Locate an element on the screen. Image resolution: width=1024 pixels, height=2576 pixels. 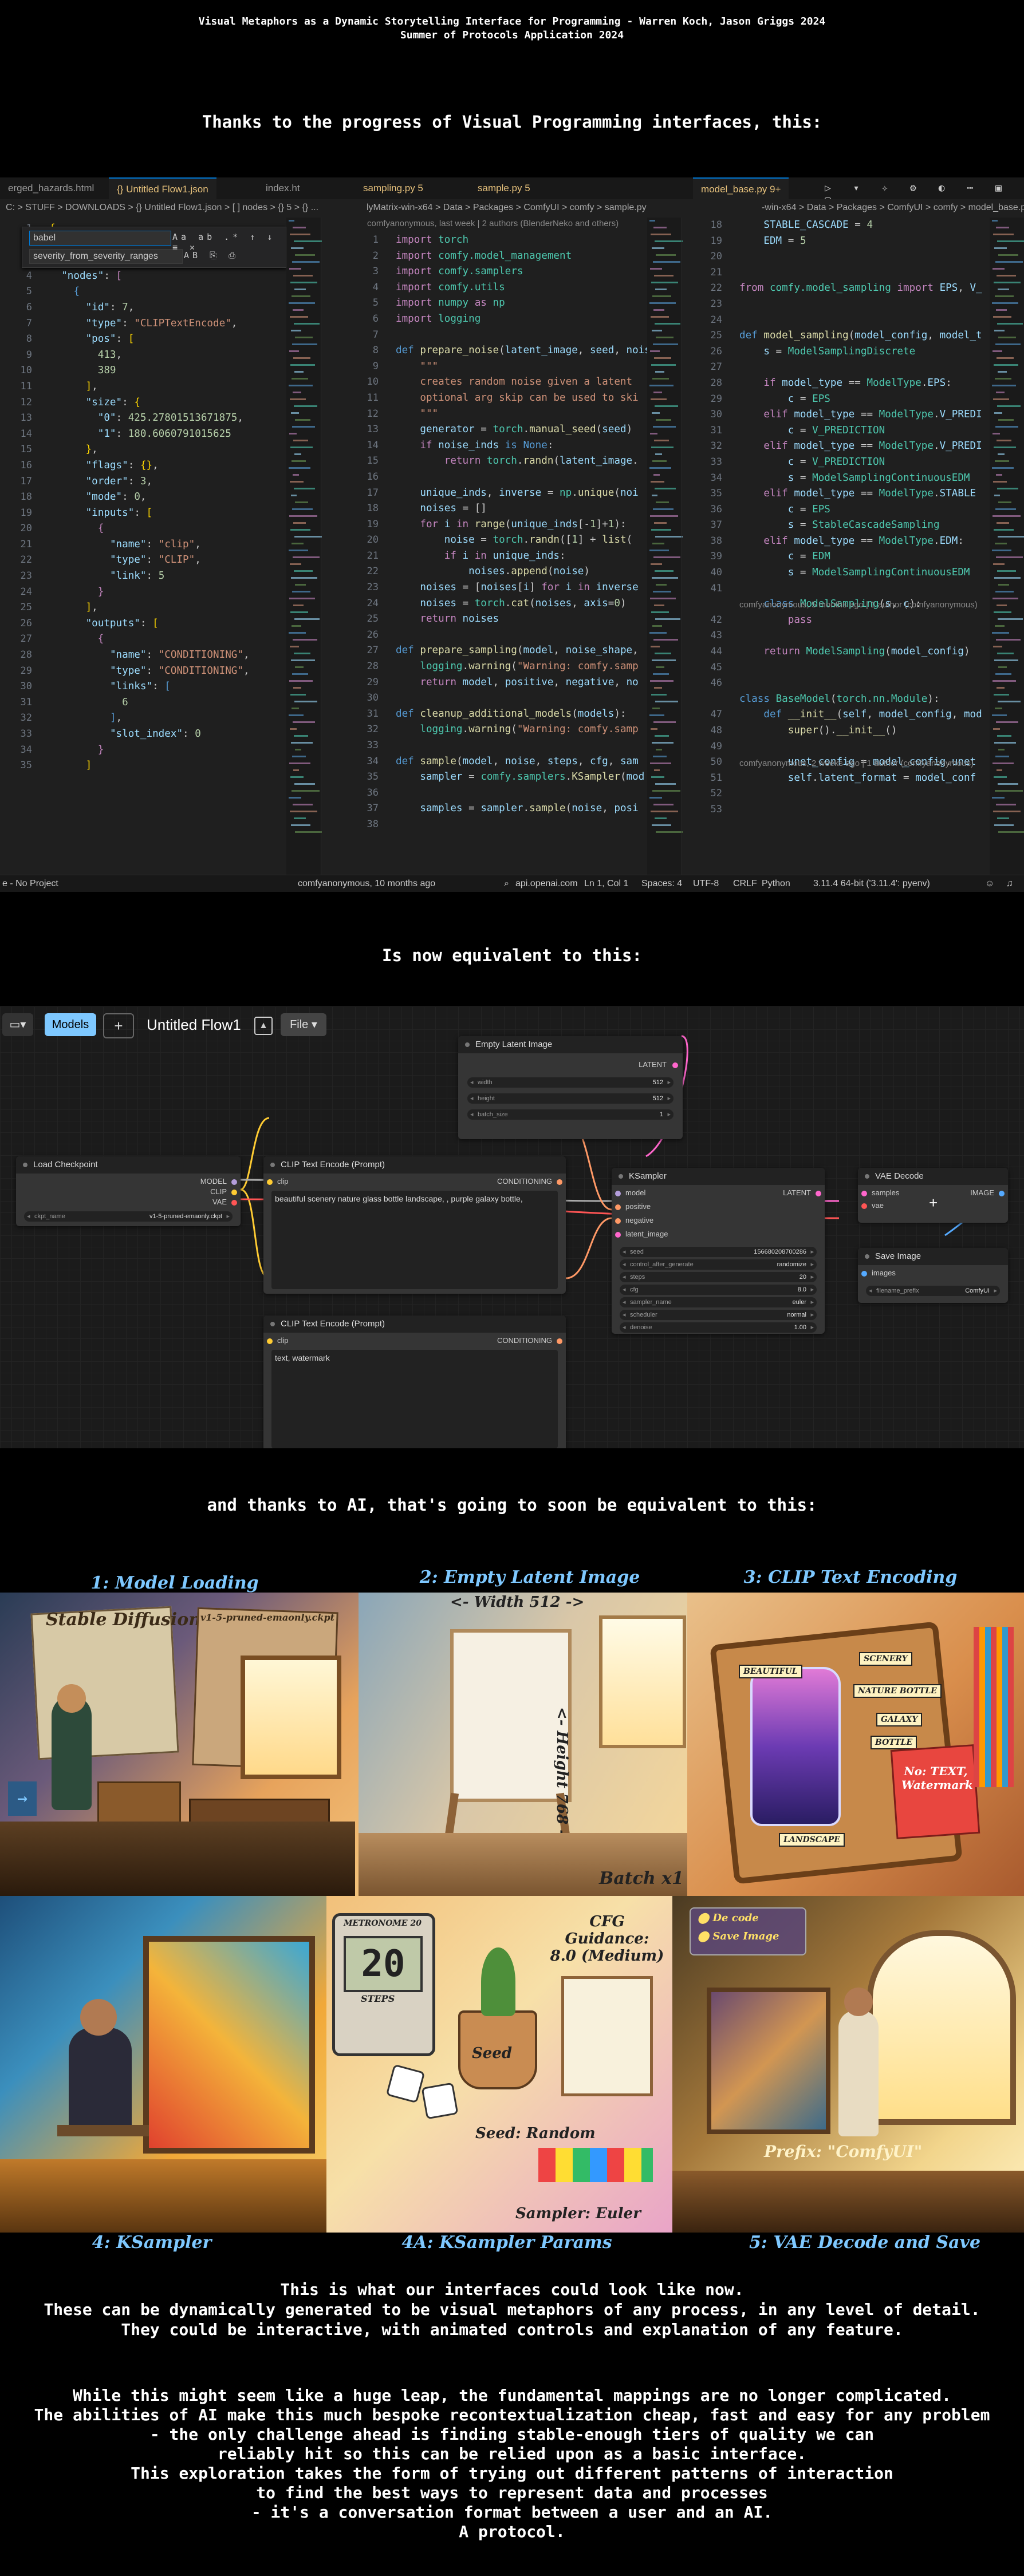
node-vae-decode: VAE Decode samples vae IMAGE + is located at coordinates (933, 1195).